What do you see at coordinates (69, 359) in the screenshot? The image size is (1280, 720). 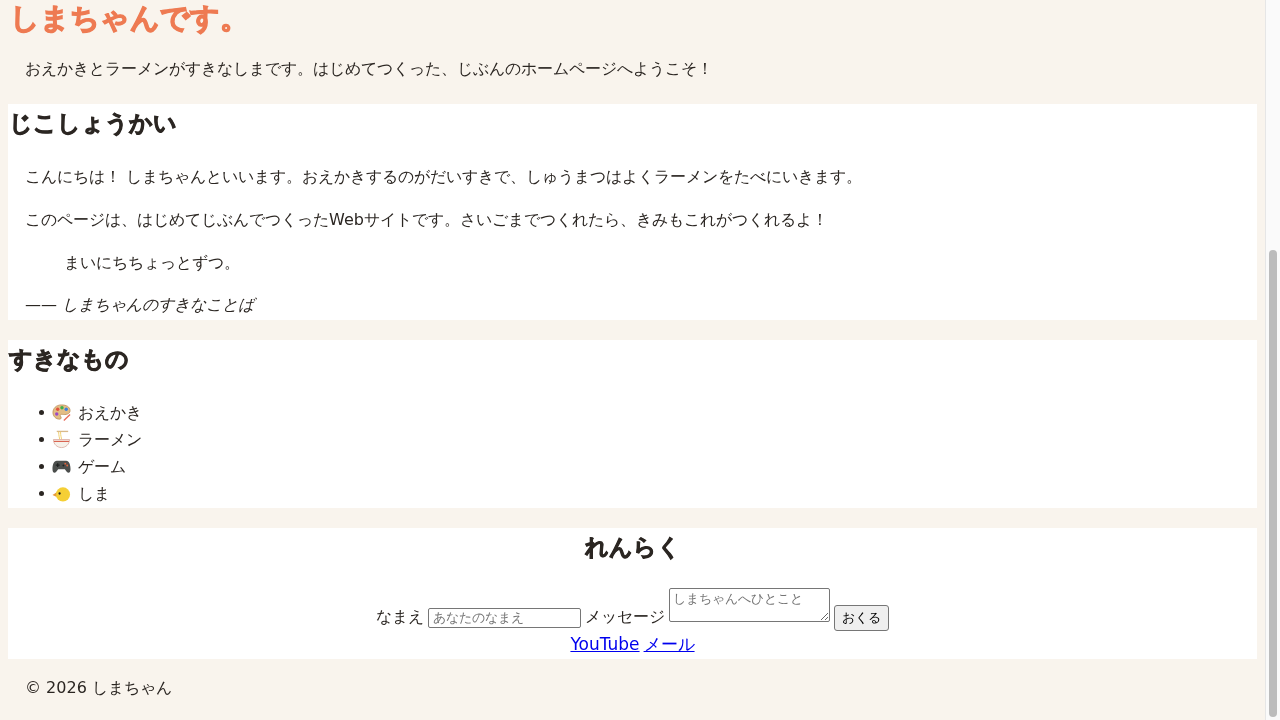 I see `section-heading: すきなもの` at bounding box center [69, 359].